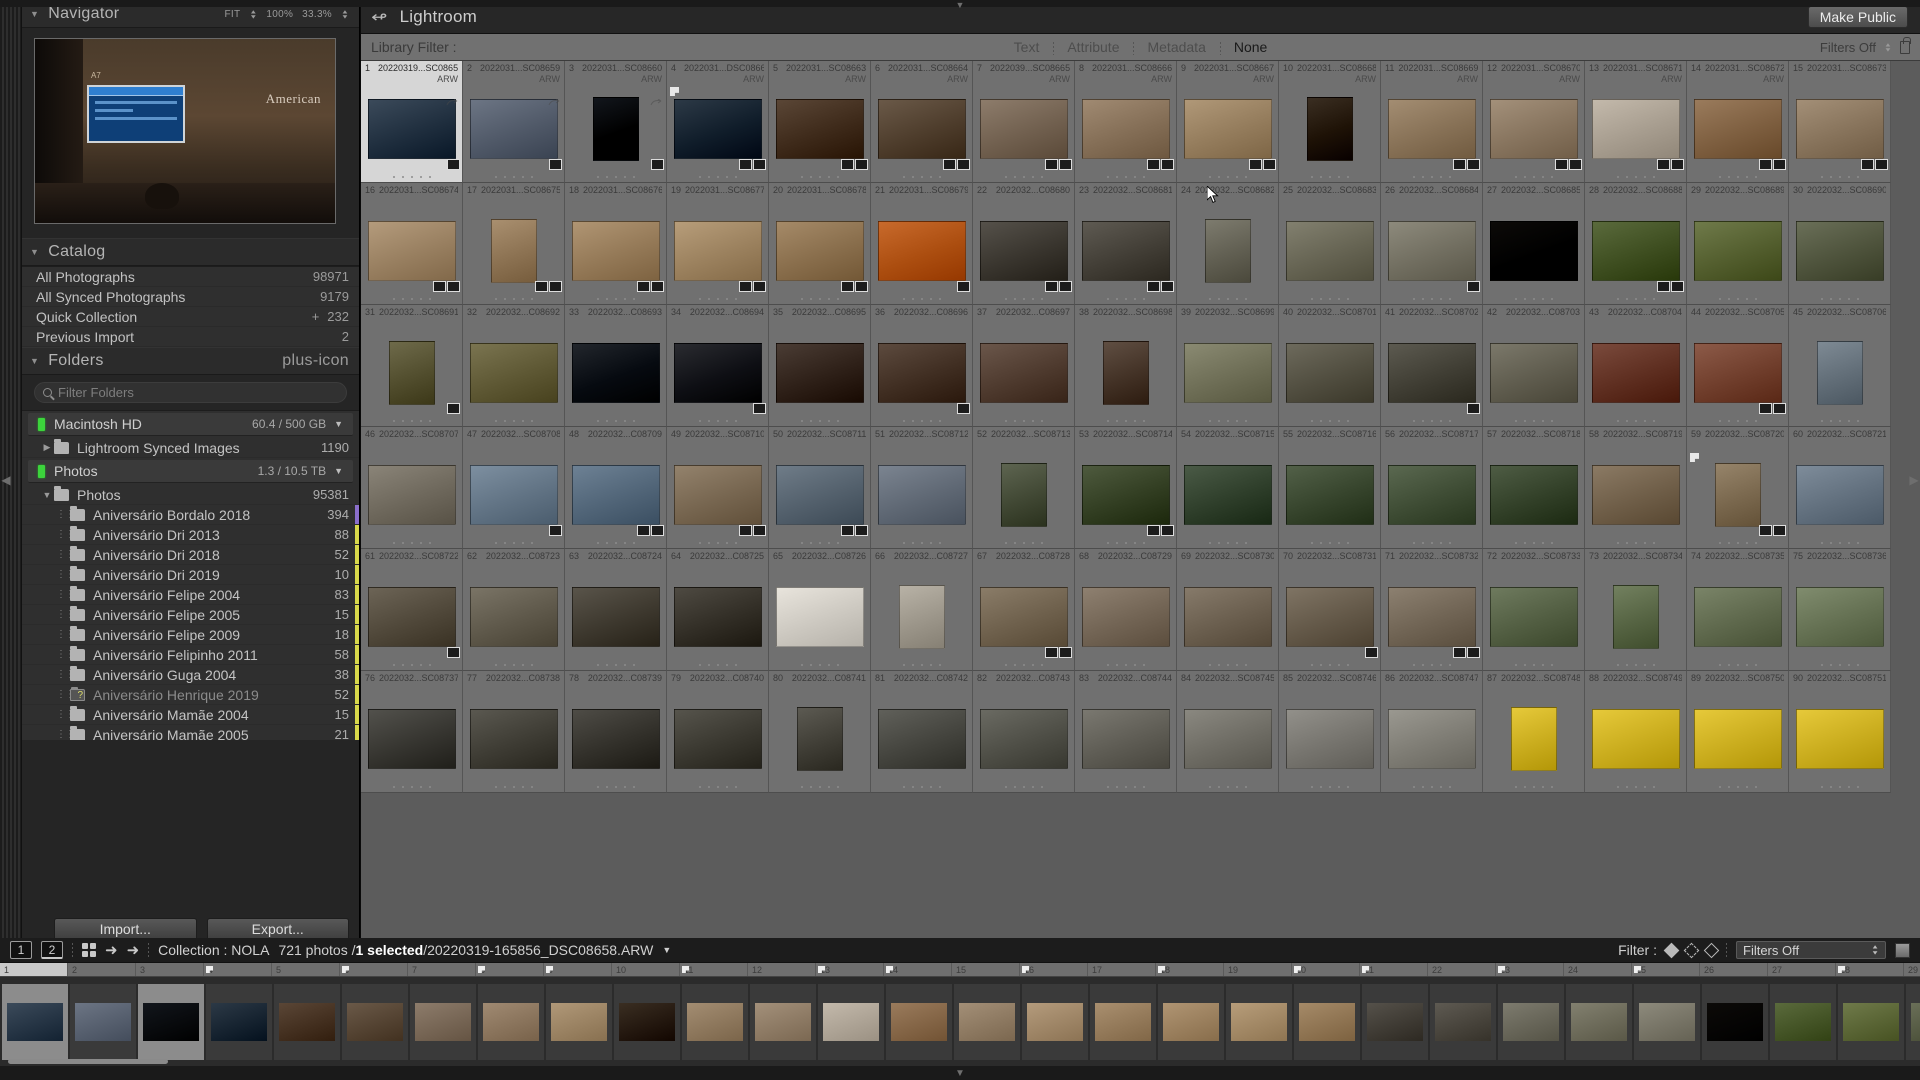 The image size is (1920, 1080). Describe the element at coordinates (820, 244) in the screenshot. I see `grid-cell: 20 2022031...SC08678` at that location.